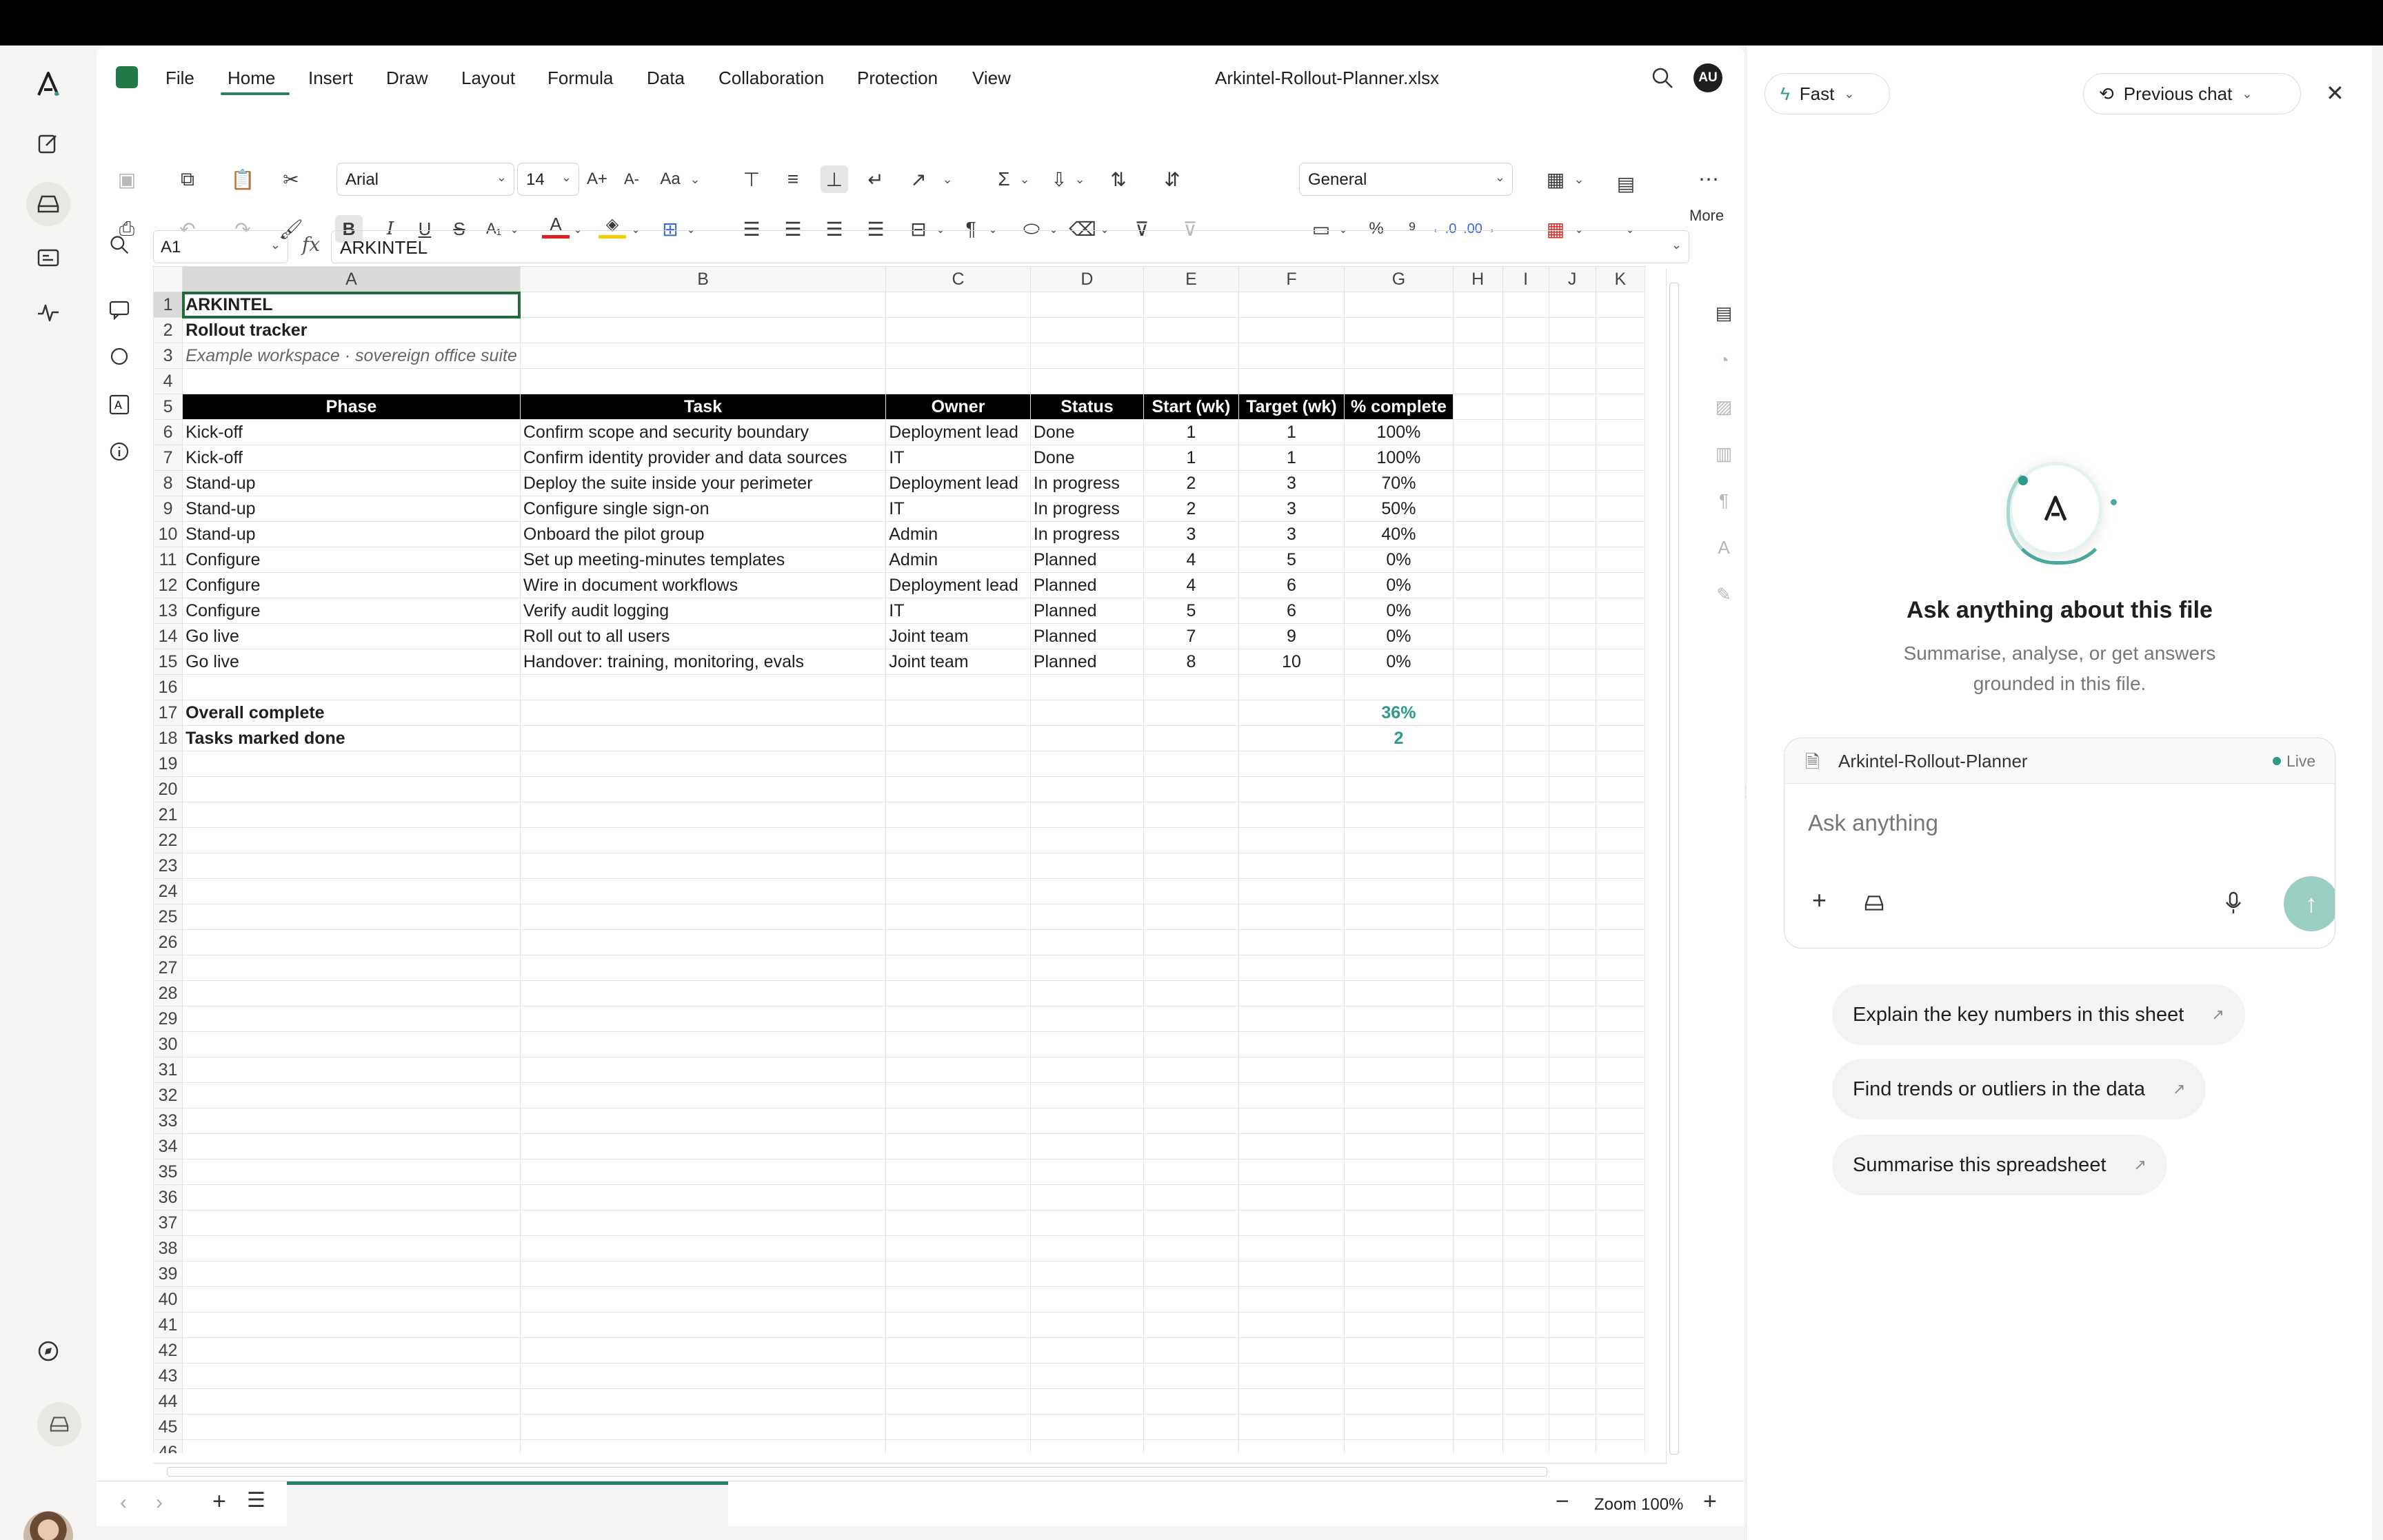  What do you see at coordinates (958, 1427) in the screenshot?
I see `cell-c45` at bounding box center [958, 1427].